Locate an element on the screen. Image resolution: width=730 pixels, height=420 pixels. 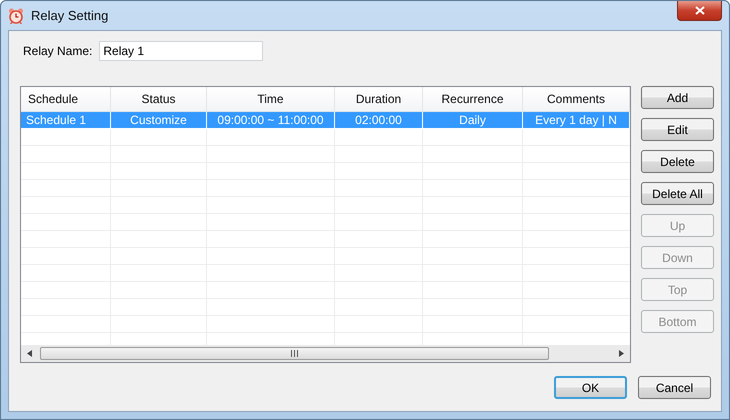
scrollbar-thumb is located at coordinates (294, 353).